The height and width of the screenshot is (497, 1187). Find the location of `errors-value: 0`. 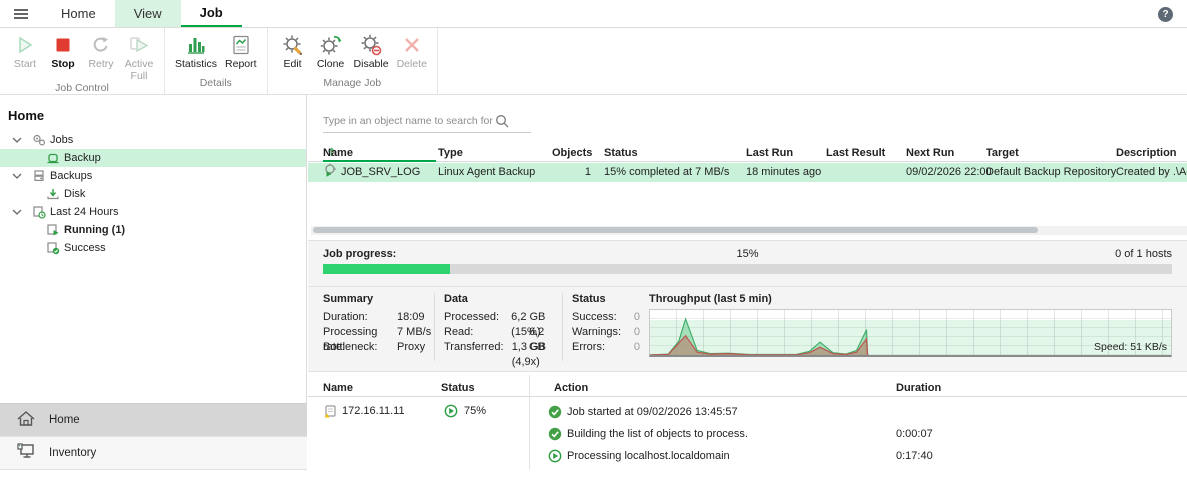

errors-value: 0 is located at coordinates (636, 347).